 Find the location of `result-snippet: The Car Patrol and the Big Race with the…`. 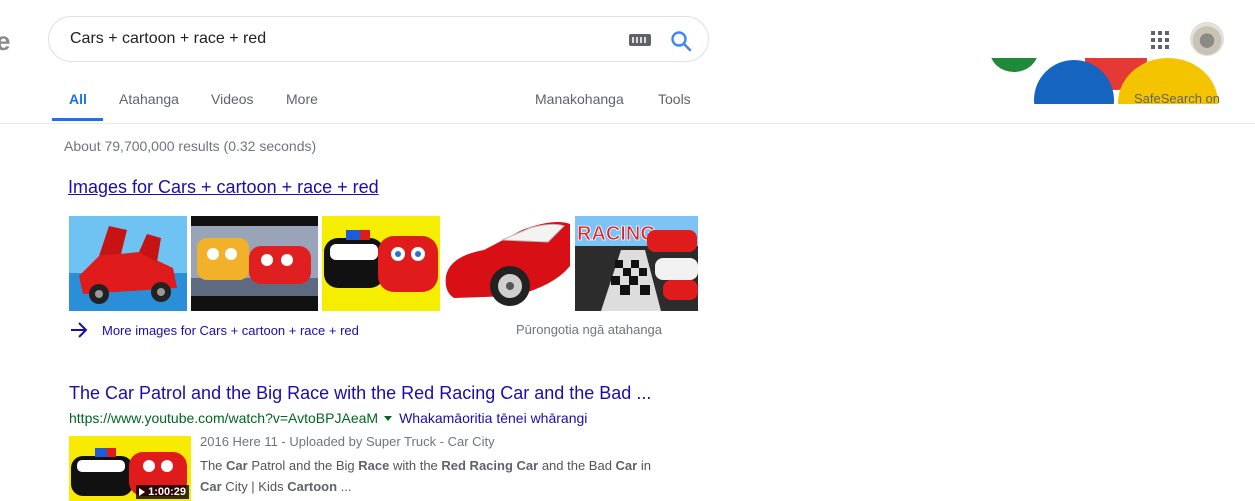

result-snippet: The Car Patrol and the Big Race with the… is located at coordinates (425, 476).